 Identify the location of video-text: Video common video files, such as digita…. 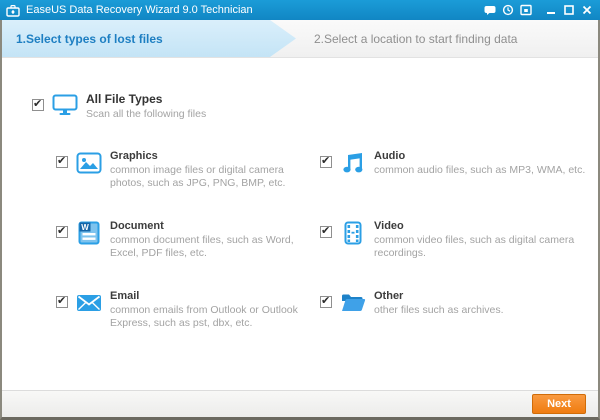
(487, 255).